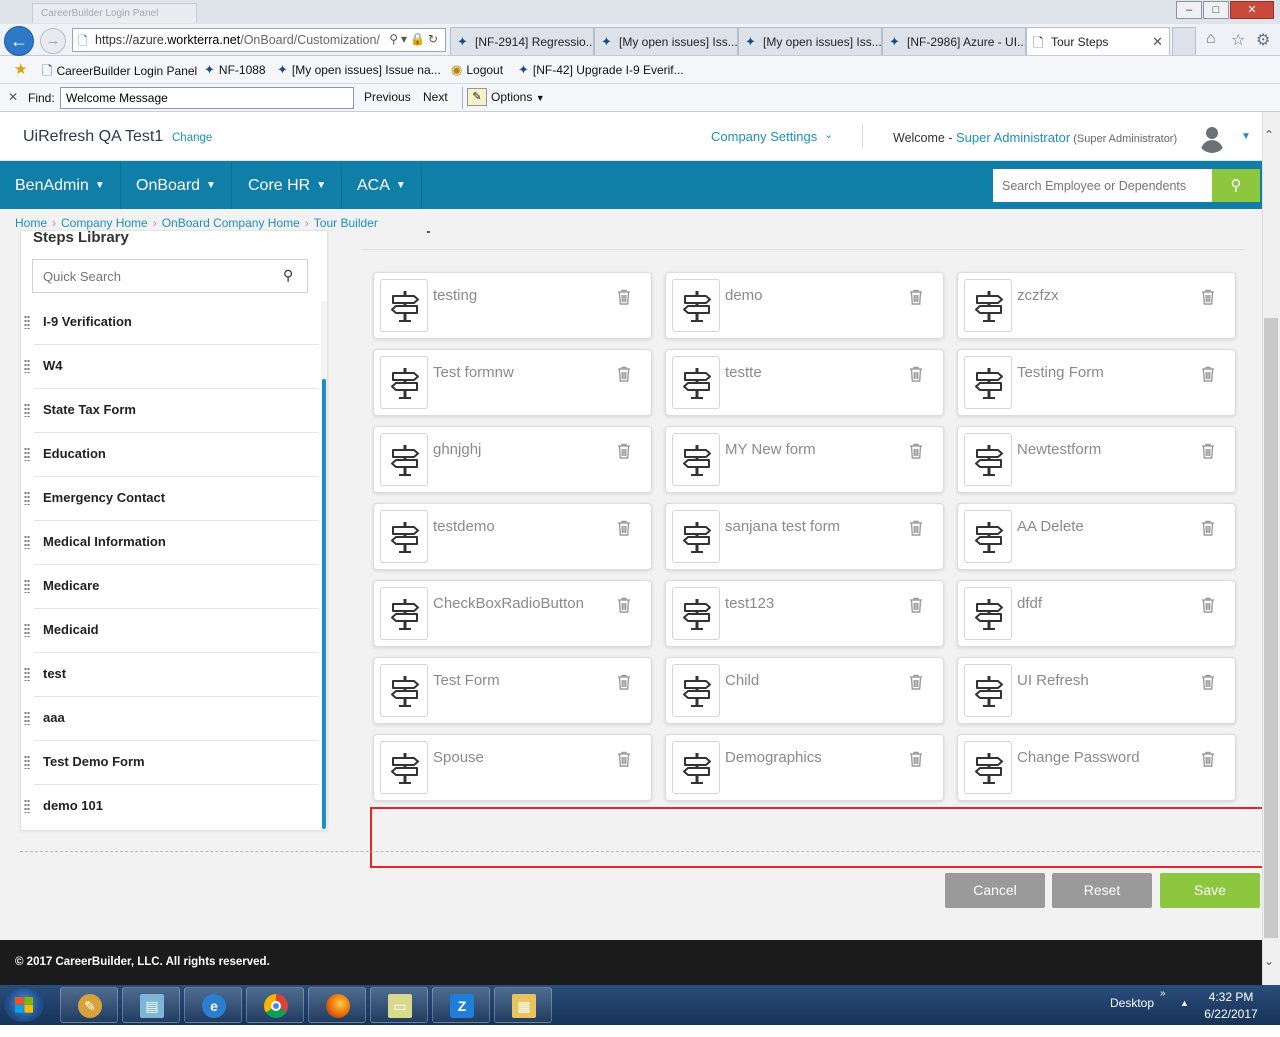  Describe the element at coordinates (995, 890) in the screenshot. I see `cancel-button: Cancel` at that location.